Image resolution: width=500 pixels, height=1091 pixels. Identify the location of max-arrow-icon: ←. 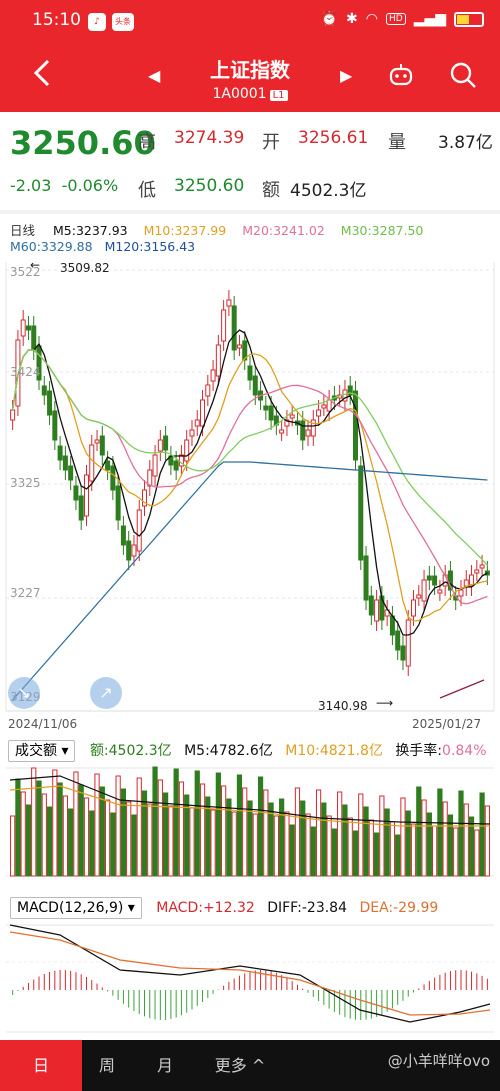
(35, 265).